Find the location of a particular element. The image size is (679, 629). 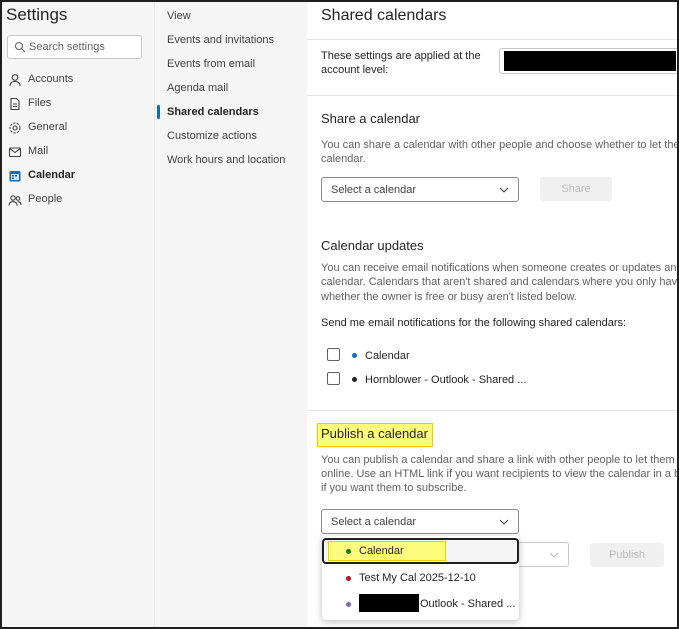

share-select-label: Select a calendar is located at coordinates (373, 190).